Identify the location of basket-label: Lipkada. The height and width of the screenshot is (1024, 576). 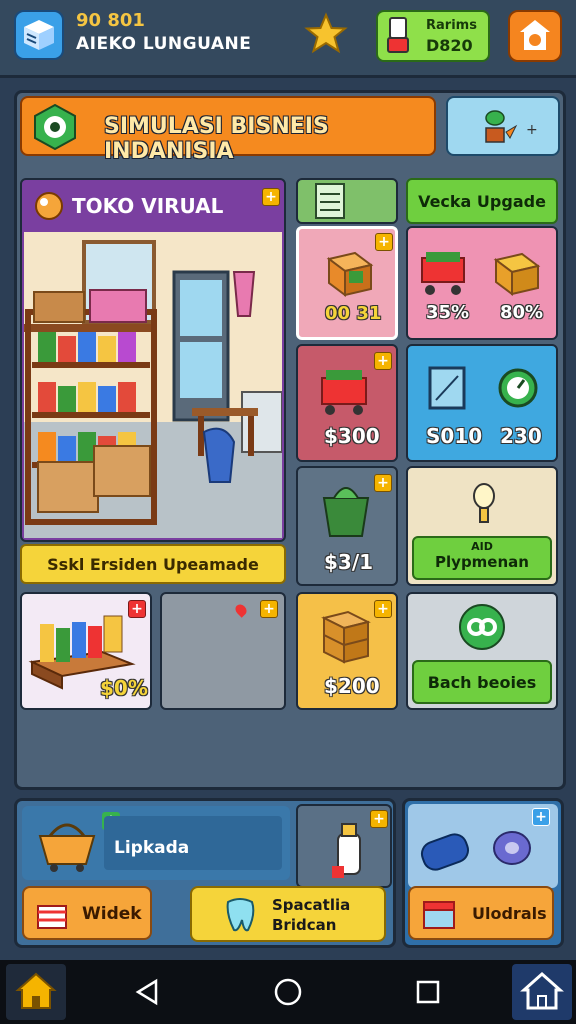
(152, 848).